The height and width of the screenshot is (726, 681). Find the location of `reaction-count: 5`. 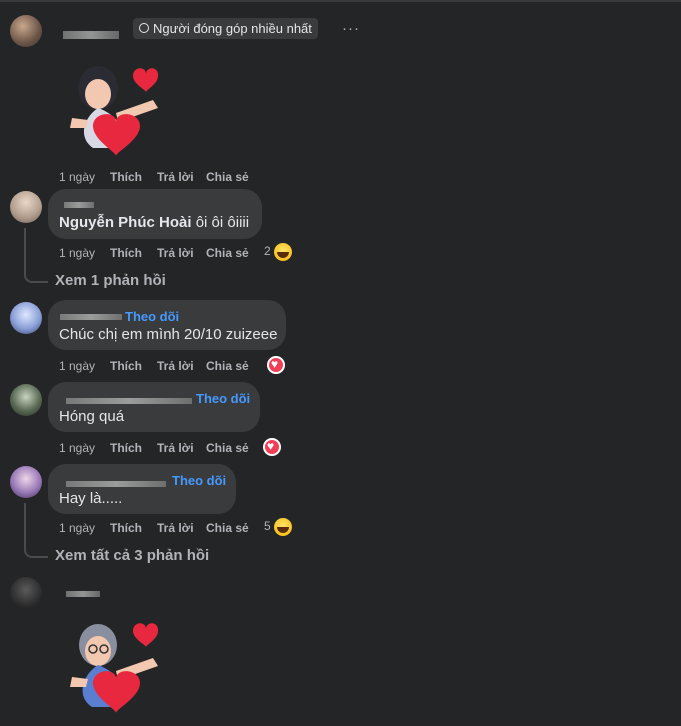

reaction-count: 5 is located at coordinates (267, 526).